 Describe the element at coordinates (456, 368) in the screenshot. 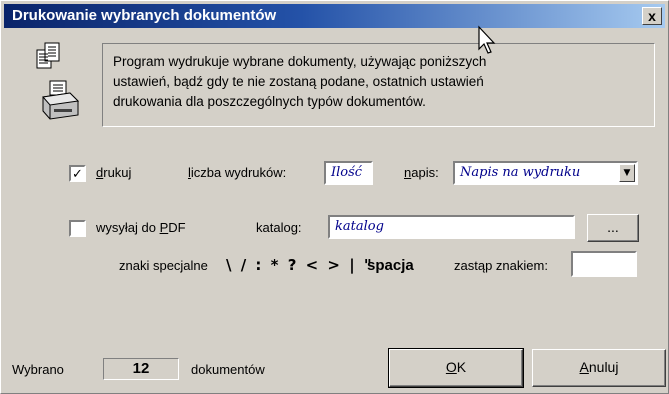

I see `ok-button: OK` at that location.